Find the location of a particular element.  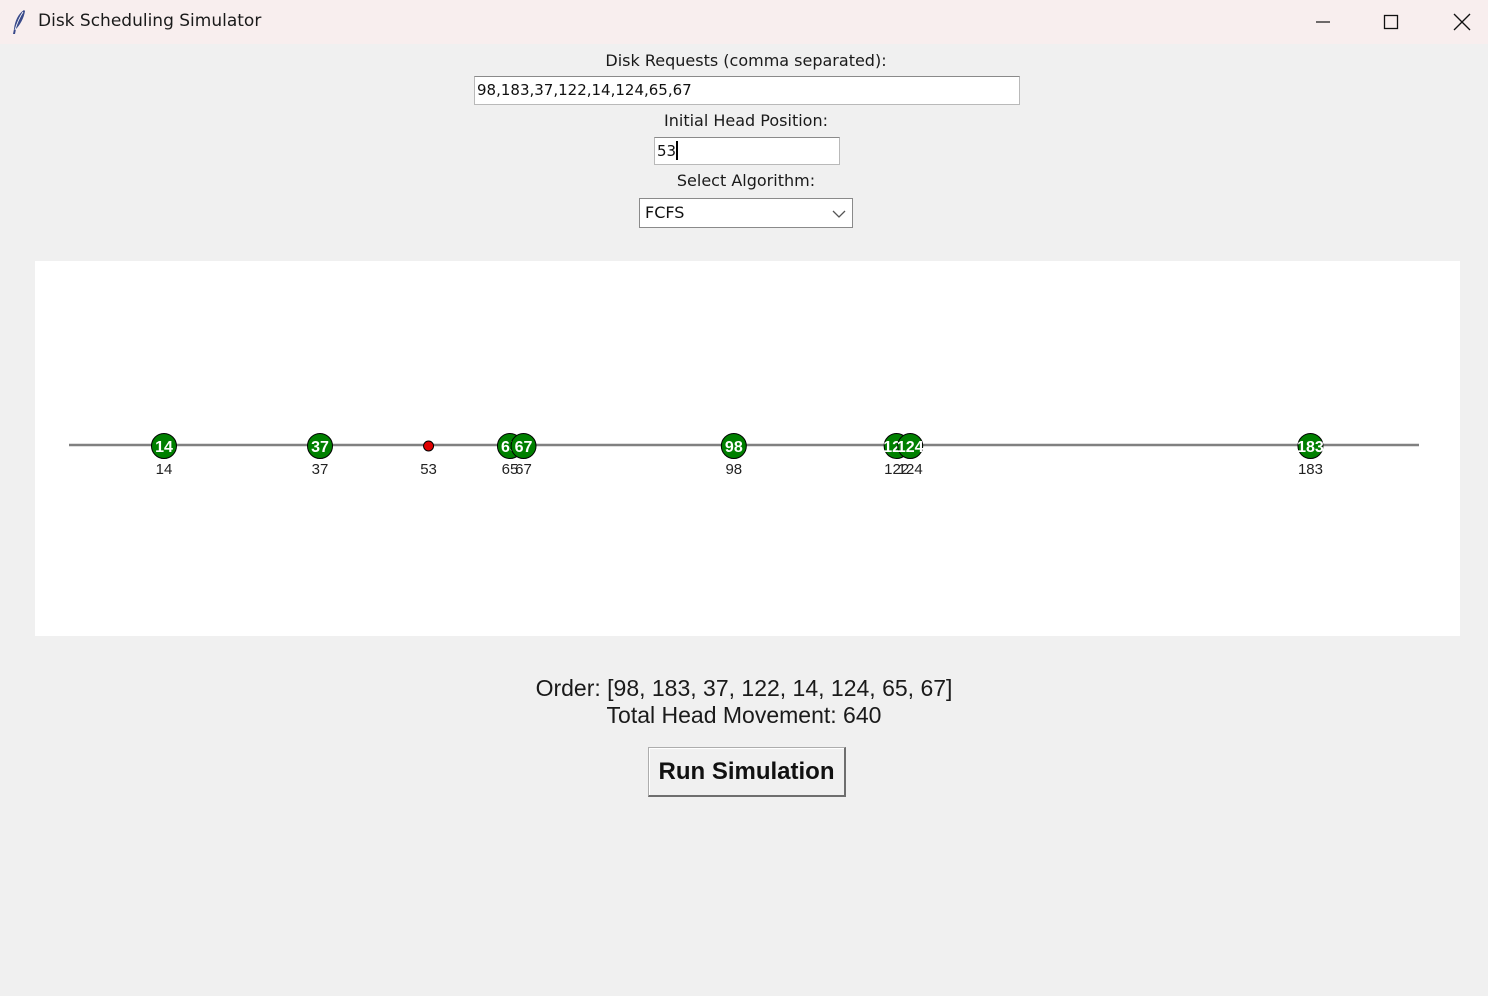

request-tick-label: 124 is located at coordinates (910, 469).